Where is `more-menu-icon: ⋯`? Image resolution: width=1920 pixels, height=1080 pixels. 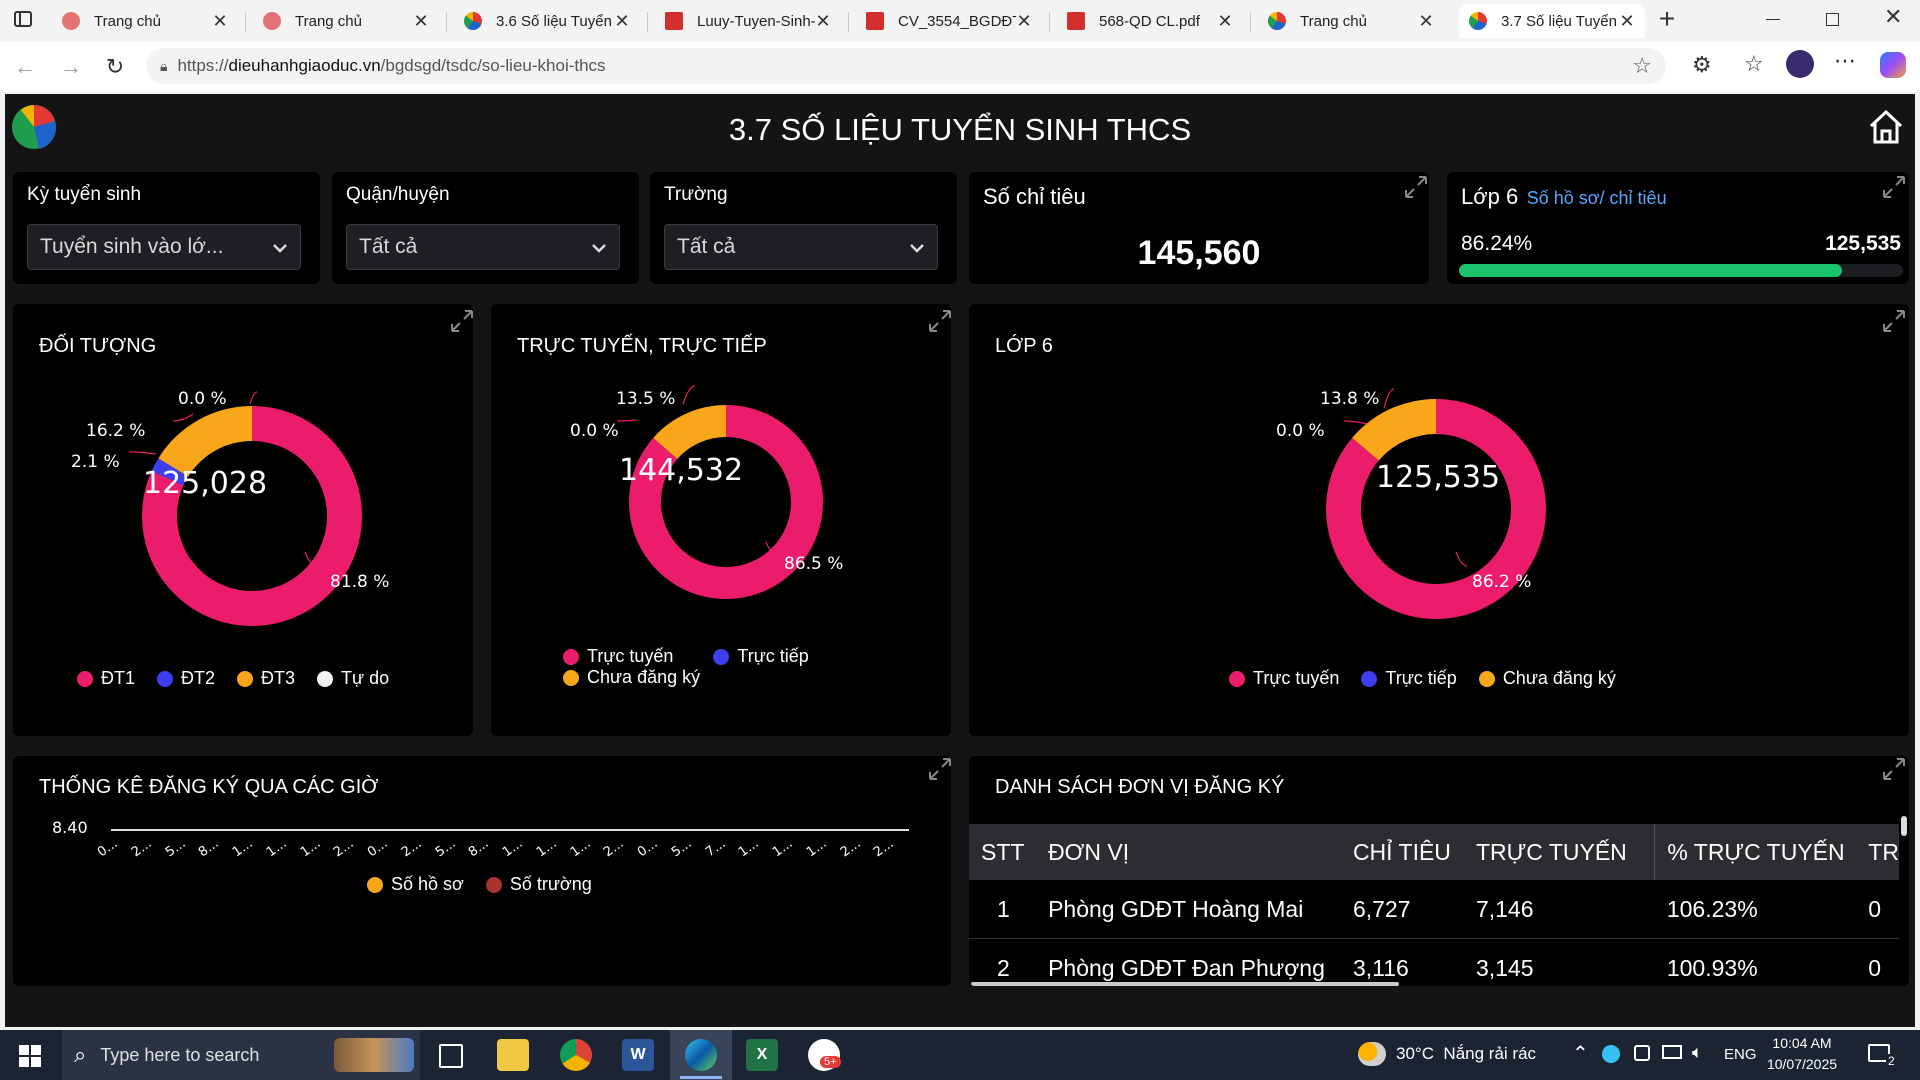
more-menu-icon: ⋯ is located at coordinates (1845, 61).